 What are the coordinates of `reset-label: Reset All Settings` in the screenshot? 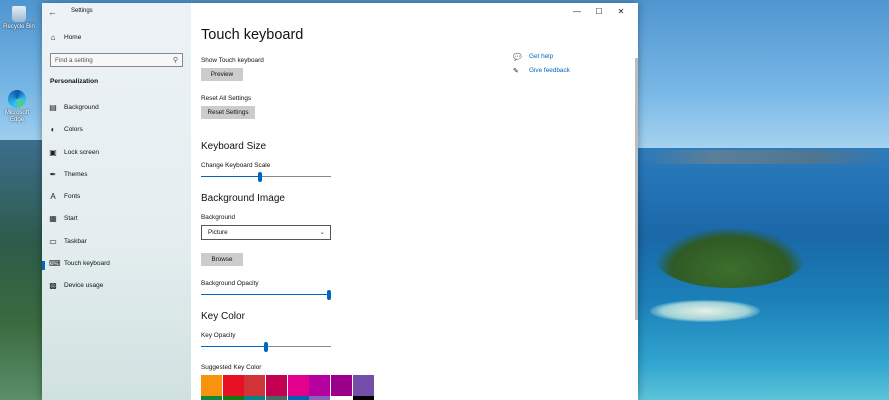 It's located at (226, 98).